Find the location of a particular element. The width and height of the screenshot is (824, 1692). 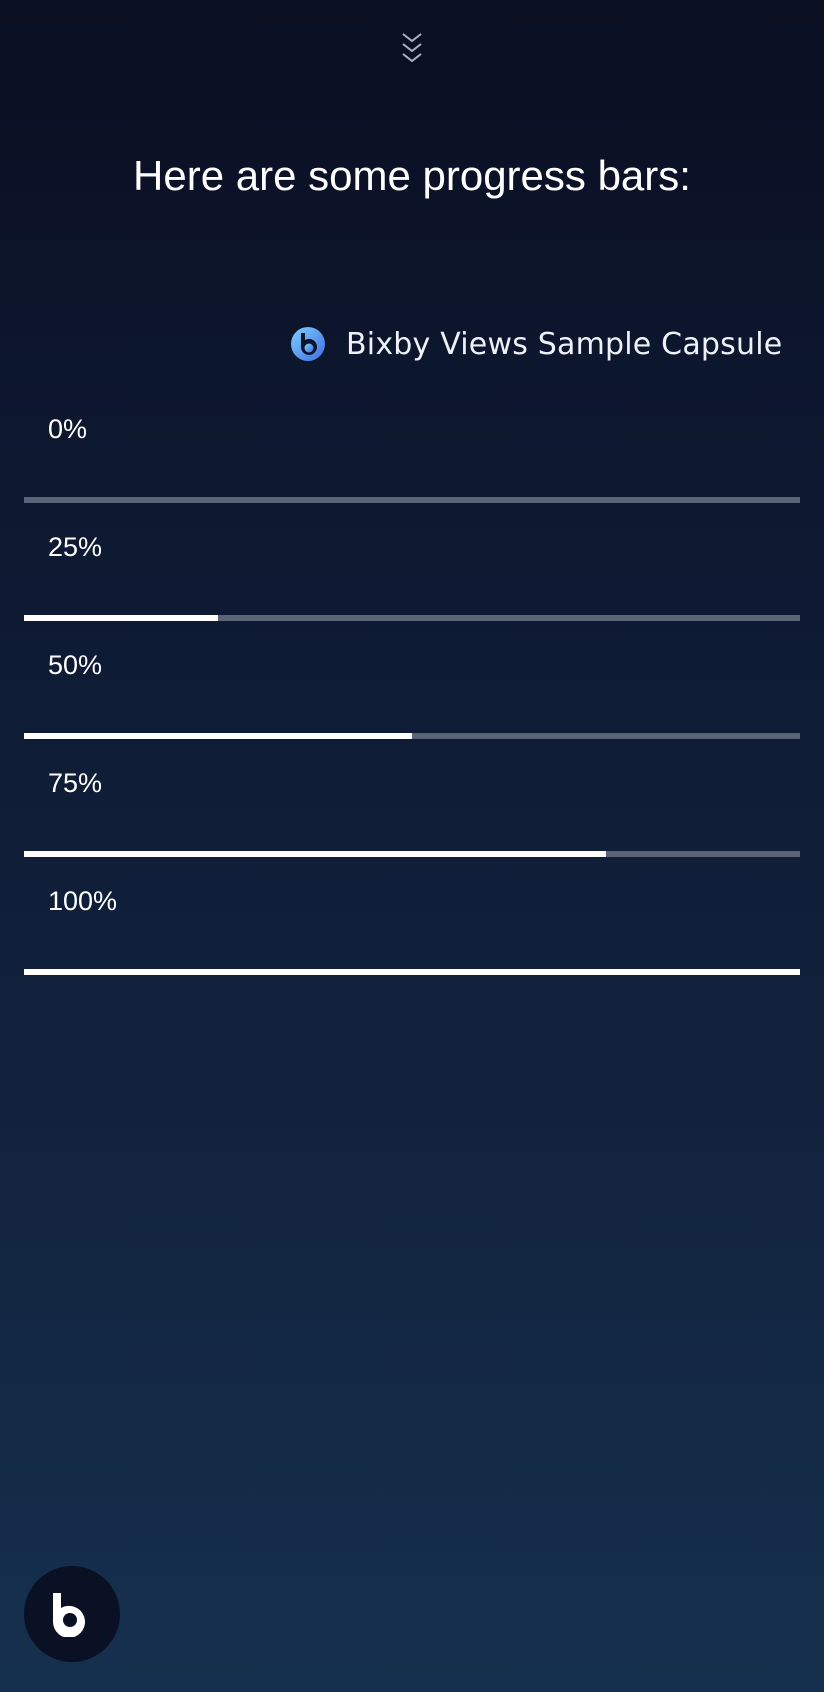

progress-label: 0% is located at coordinates (68, 429).